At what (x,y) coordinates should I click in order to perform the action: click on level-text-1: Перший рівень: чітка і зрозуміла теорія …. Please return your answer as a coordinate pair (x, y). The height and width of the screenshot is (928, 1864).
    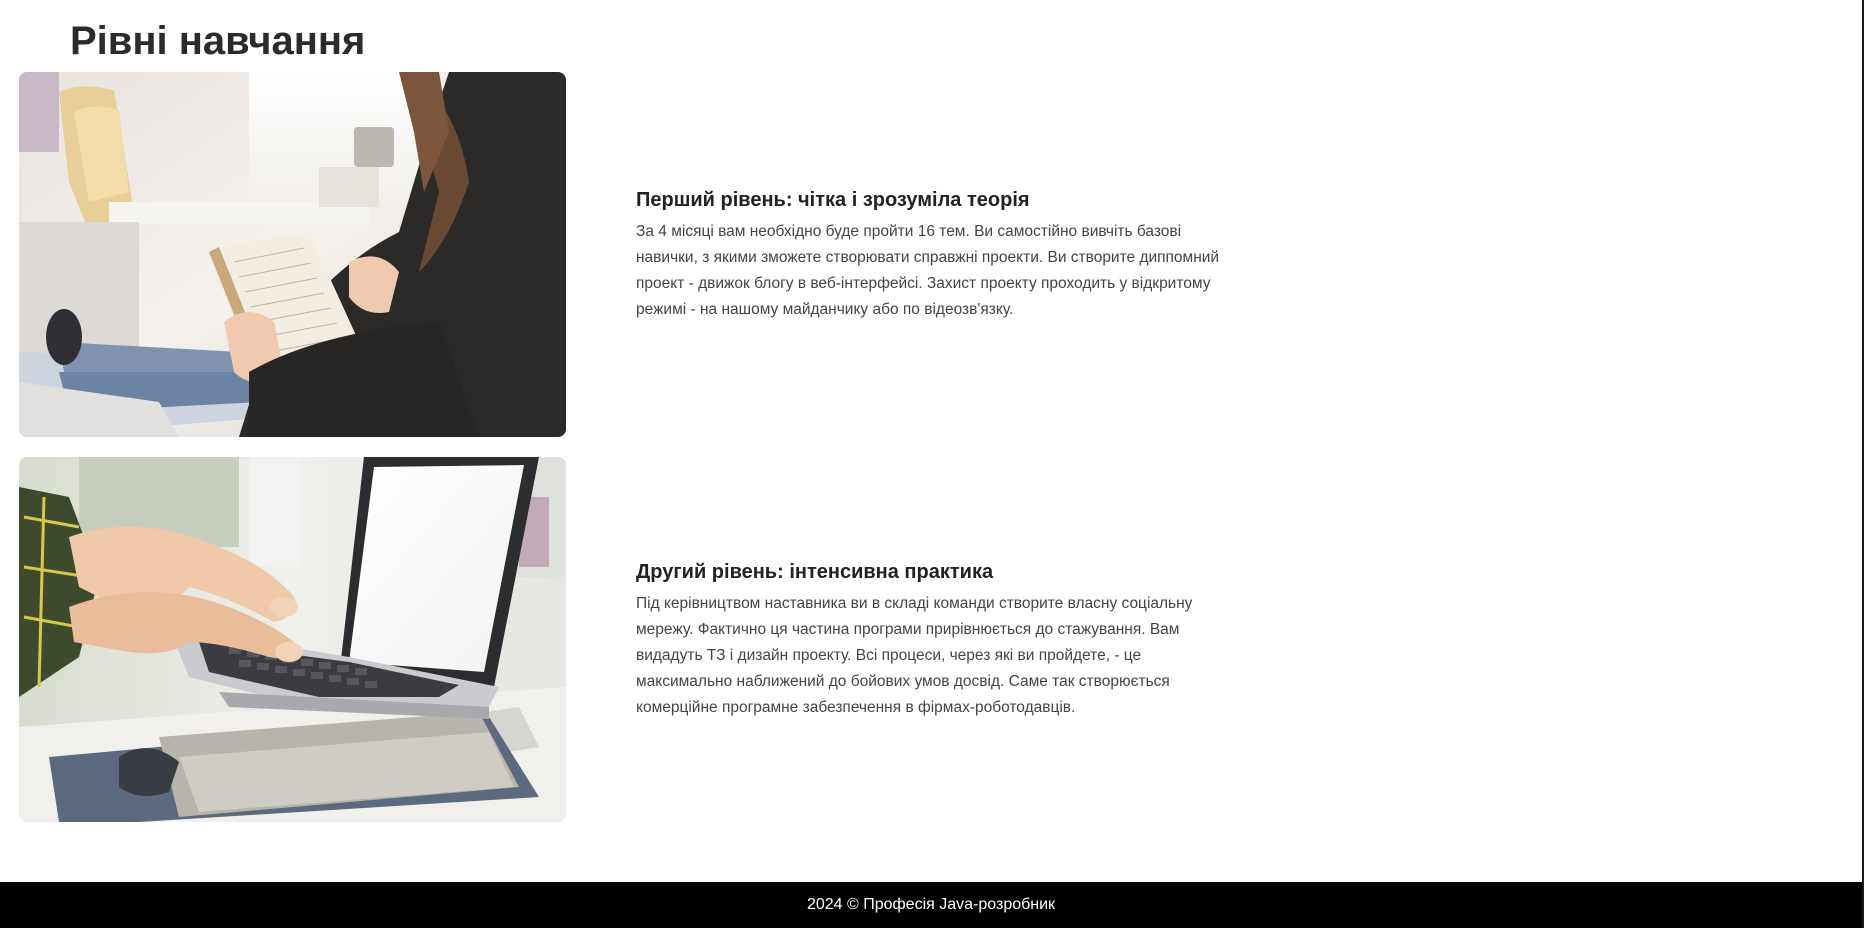
    Looking at the image, I should click on (936, 255).